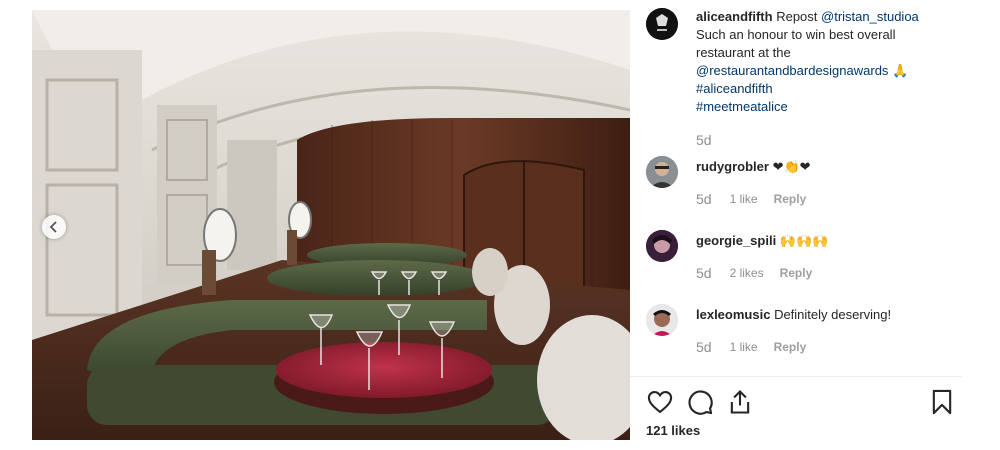 This screenshot has width=1000, height=450. I want to click on share-button, so click(740, 402).